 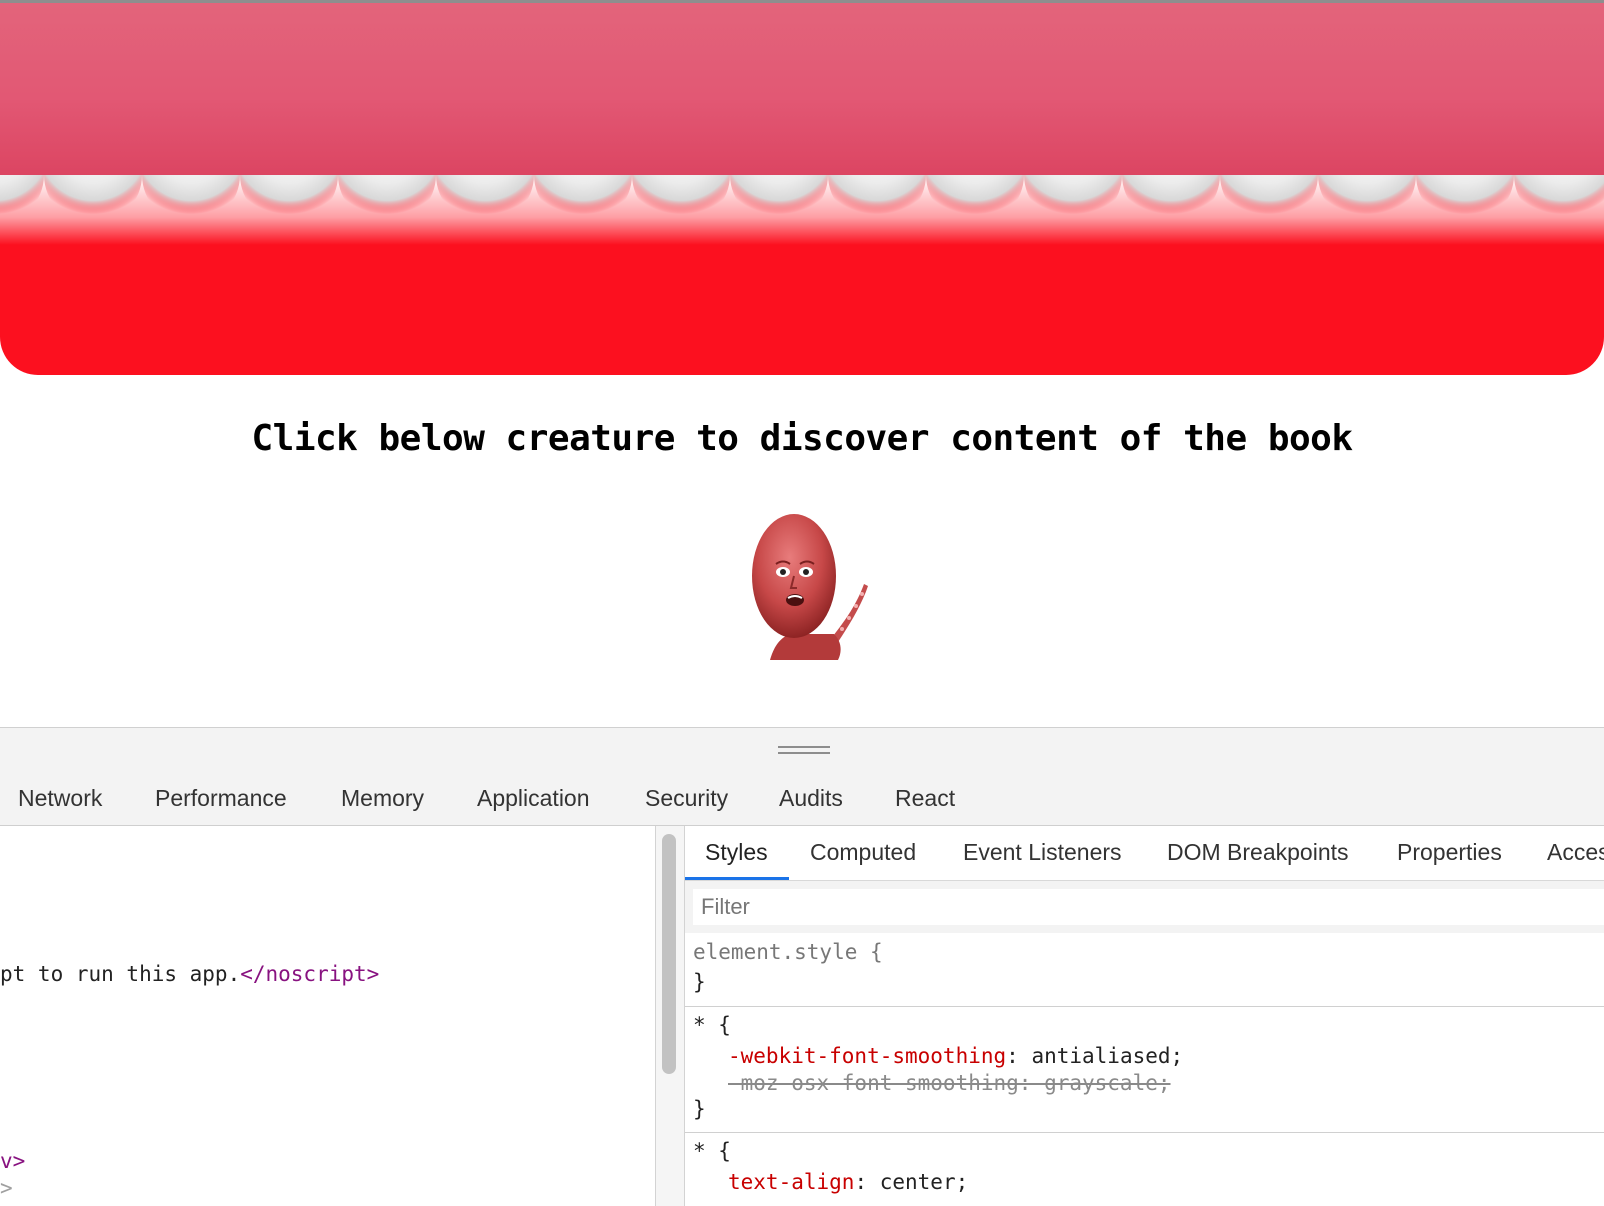 What do you see at coordinates (1449, 852) in the screenshot?
I see `subtab-properties: Properties` at bounding box center [1449, 852].